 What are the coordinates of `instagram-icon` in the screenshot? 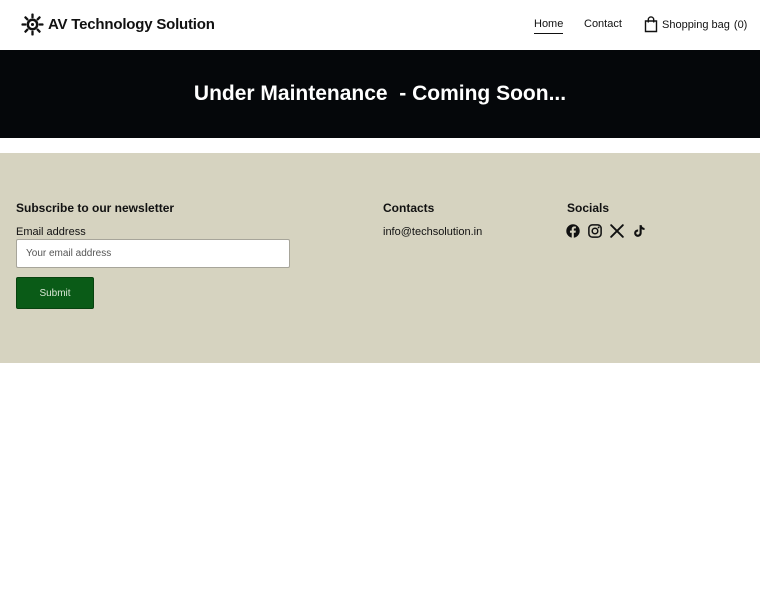 It's located at (595, 231).